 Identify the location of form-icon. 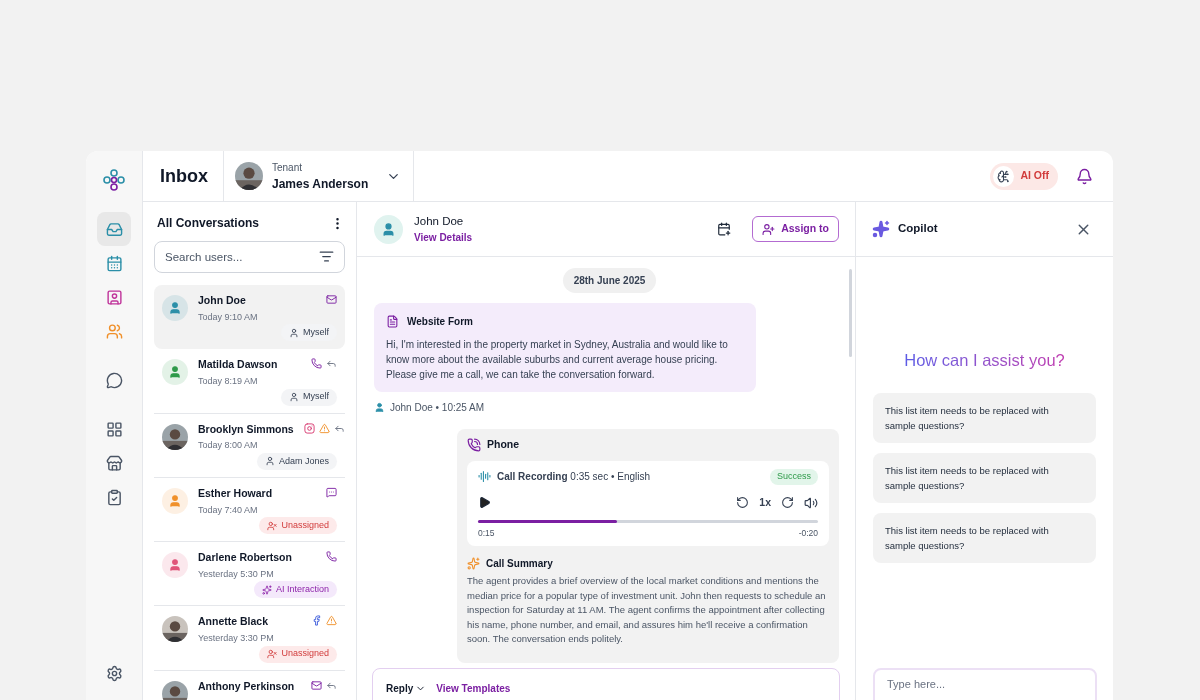
(392, 321).